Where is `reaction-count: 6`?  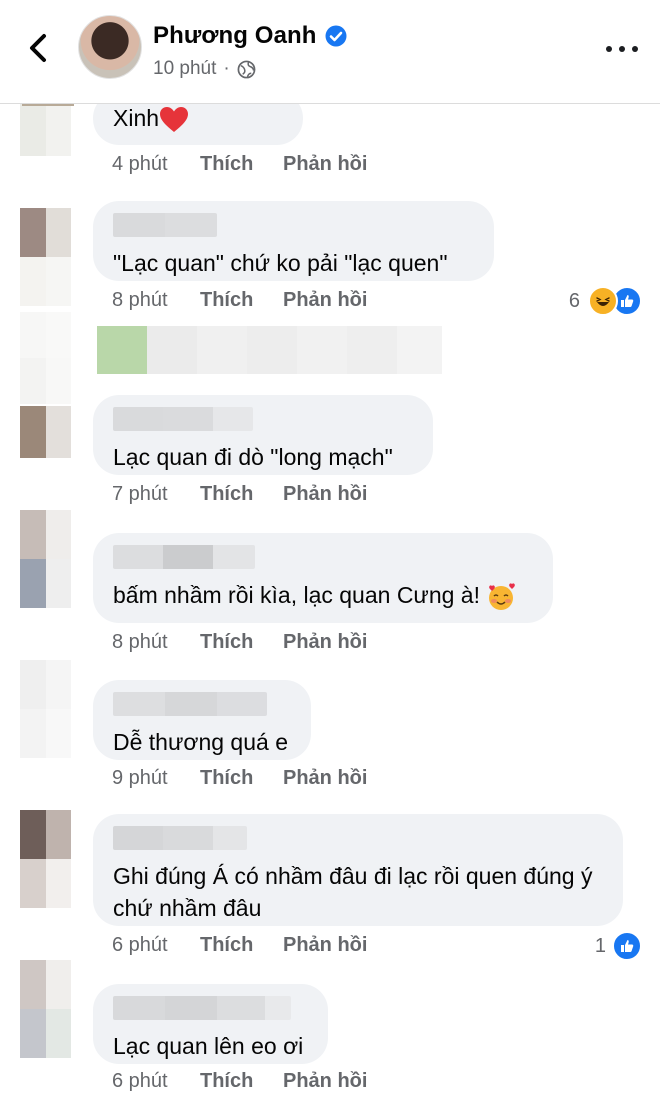 reaction-count: 6 is located at coordinates (574, 300).